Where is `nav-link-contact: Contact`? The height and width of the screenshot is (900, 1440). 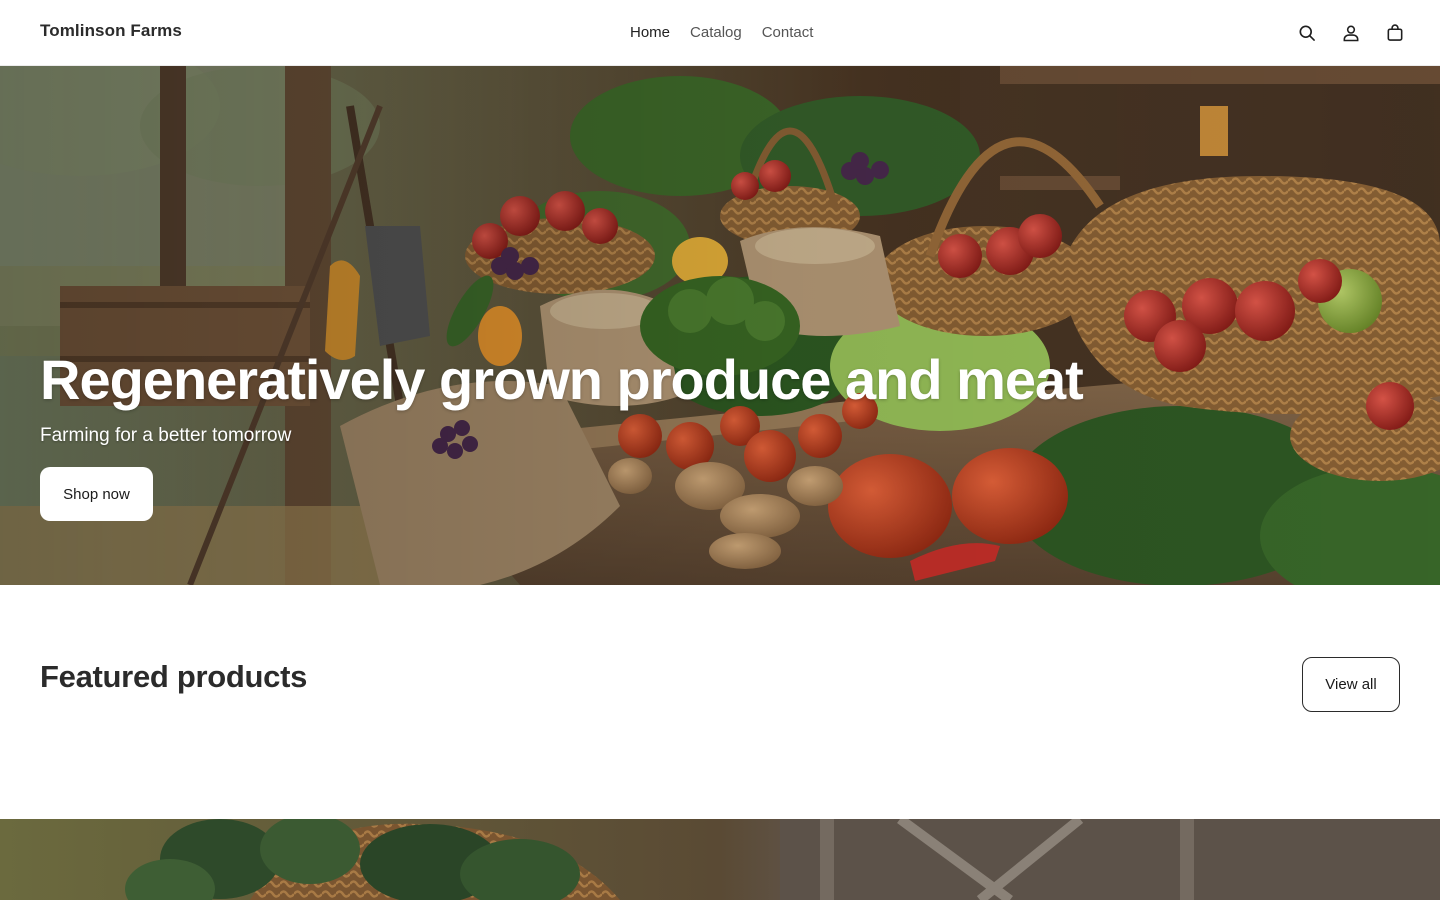
nav-link-contact: Contact is located at coordinates (788, 32).